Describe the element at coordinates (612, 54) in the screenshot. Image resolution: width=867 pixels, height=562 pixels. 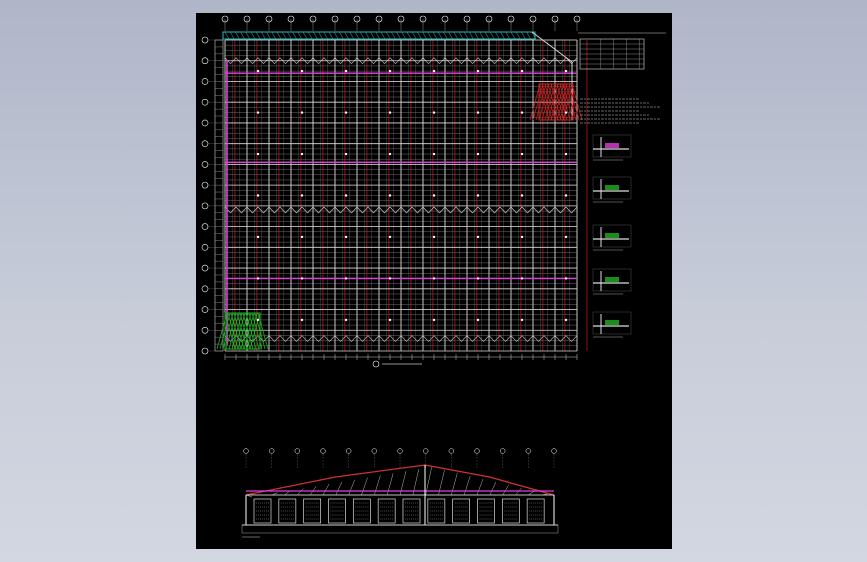
I see `notes-table` at that location.